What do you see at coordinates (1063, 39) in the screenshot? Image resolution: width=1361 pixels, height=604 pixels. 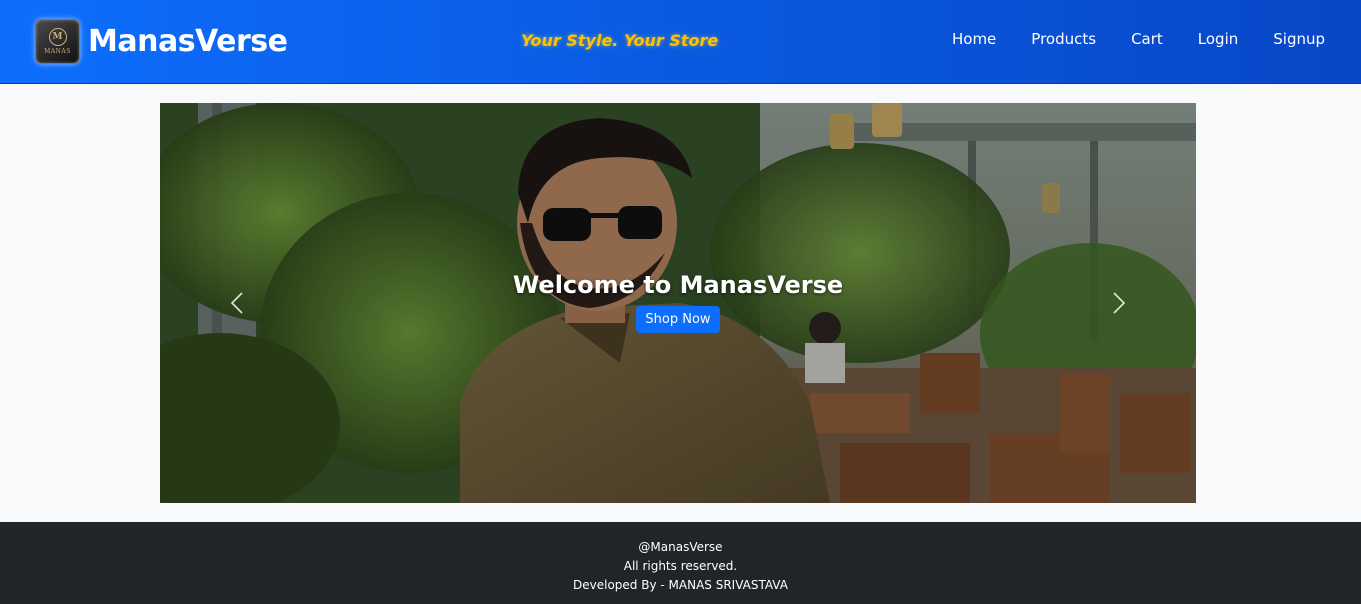 I see `nav-products: Products` at bounding box center [1063, 39].